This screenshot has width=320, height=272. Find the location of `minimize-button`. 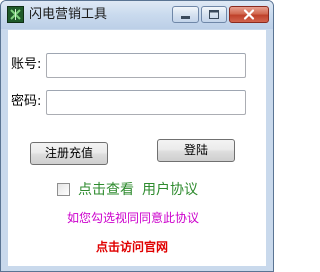

minimize-button is located at coordinates (185, 14).